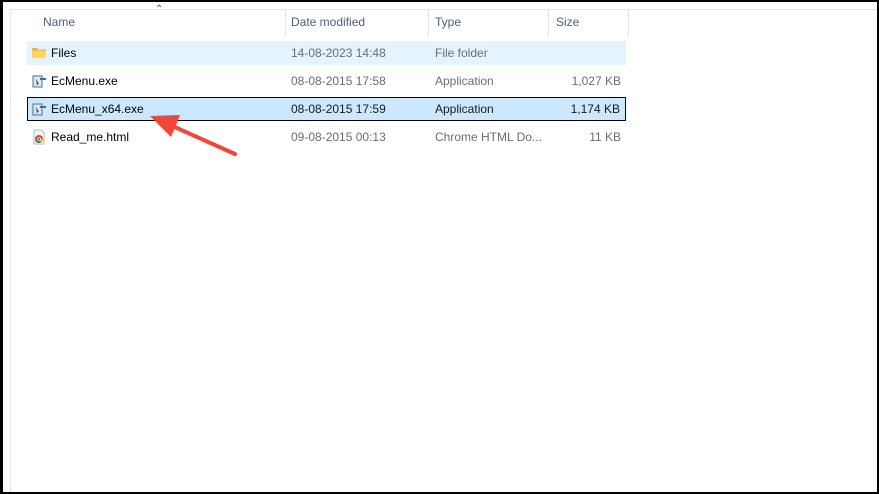  What do you see at coordinates (193, 135) in the screenshot?
I see `annotation-arrow` at bounding box center [193, 135].